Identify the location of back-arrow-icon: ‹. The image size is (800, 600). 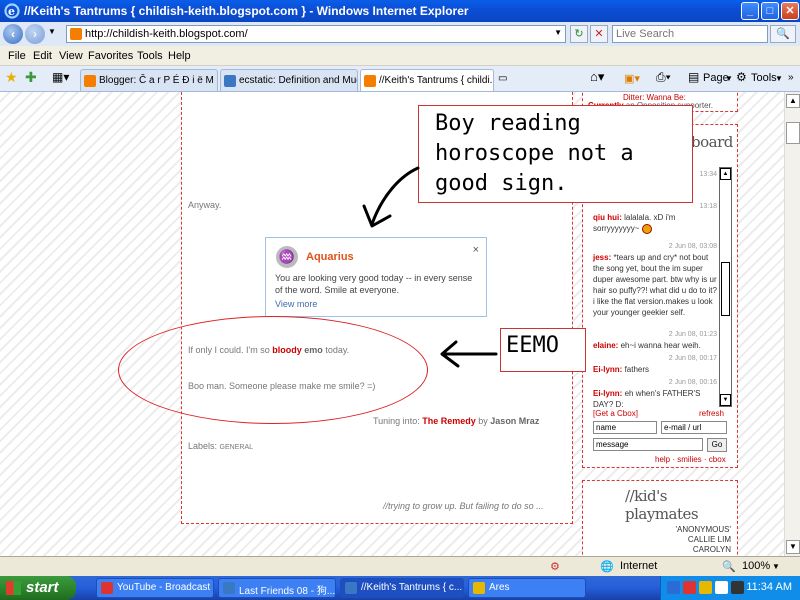
(13, 34).